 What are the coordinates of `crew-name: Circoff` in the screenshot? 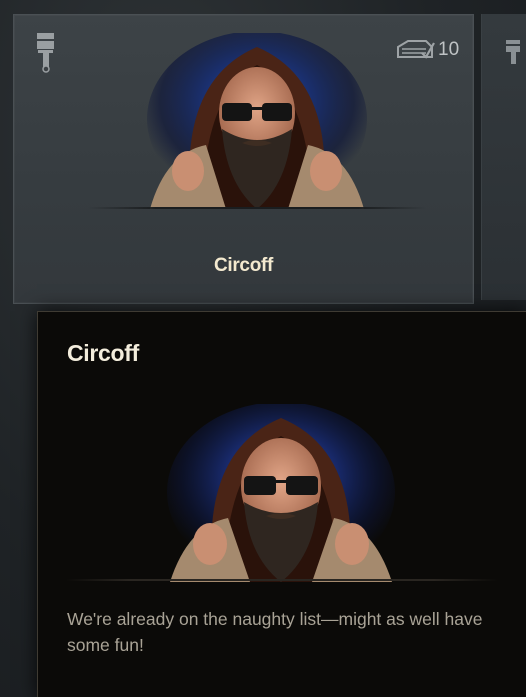 It's located at (243, 265).